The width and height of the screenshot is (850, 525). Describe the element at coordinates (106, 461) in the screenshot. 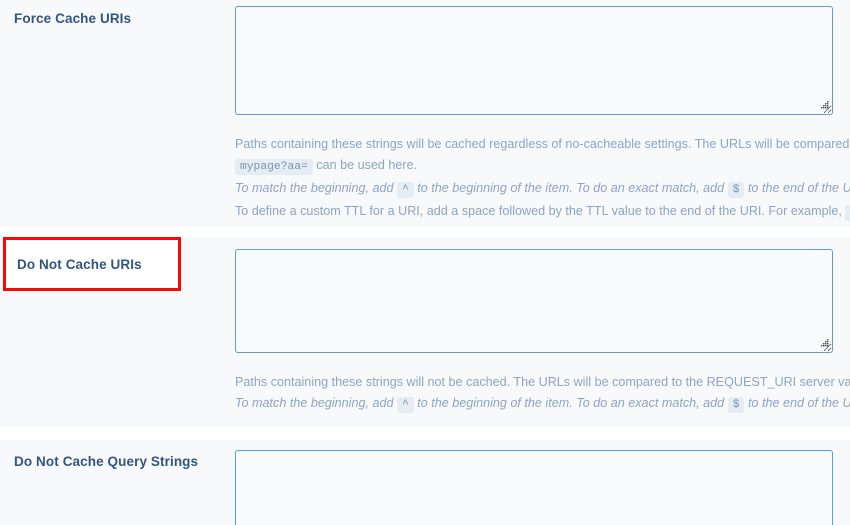

I see `field-label-do-not-cache-query-strings: Do Not Cache Query Strings` at that location.